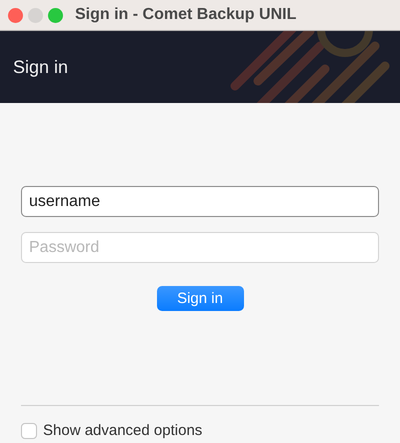  I want to click on window-title: Sign in - Comet Backup UNIL, so click(185, 15).